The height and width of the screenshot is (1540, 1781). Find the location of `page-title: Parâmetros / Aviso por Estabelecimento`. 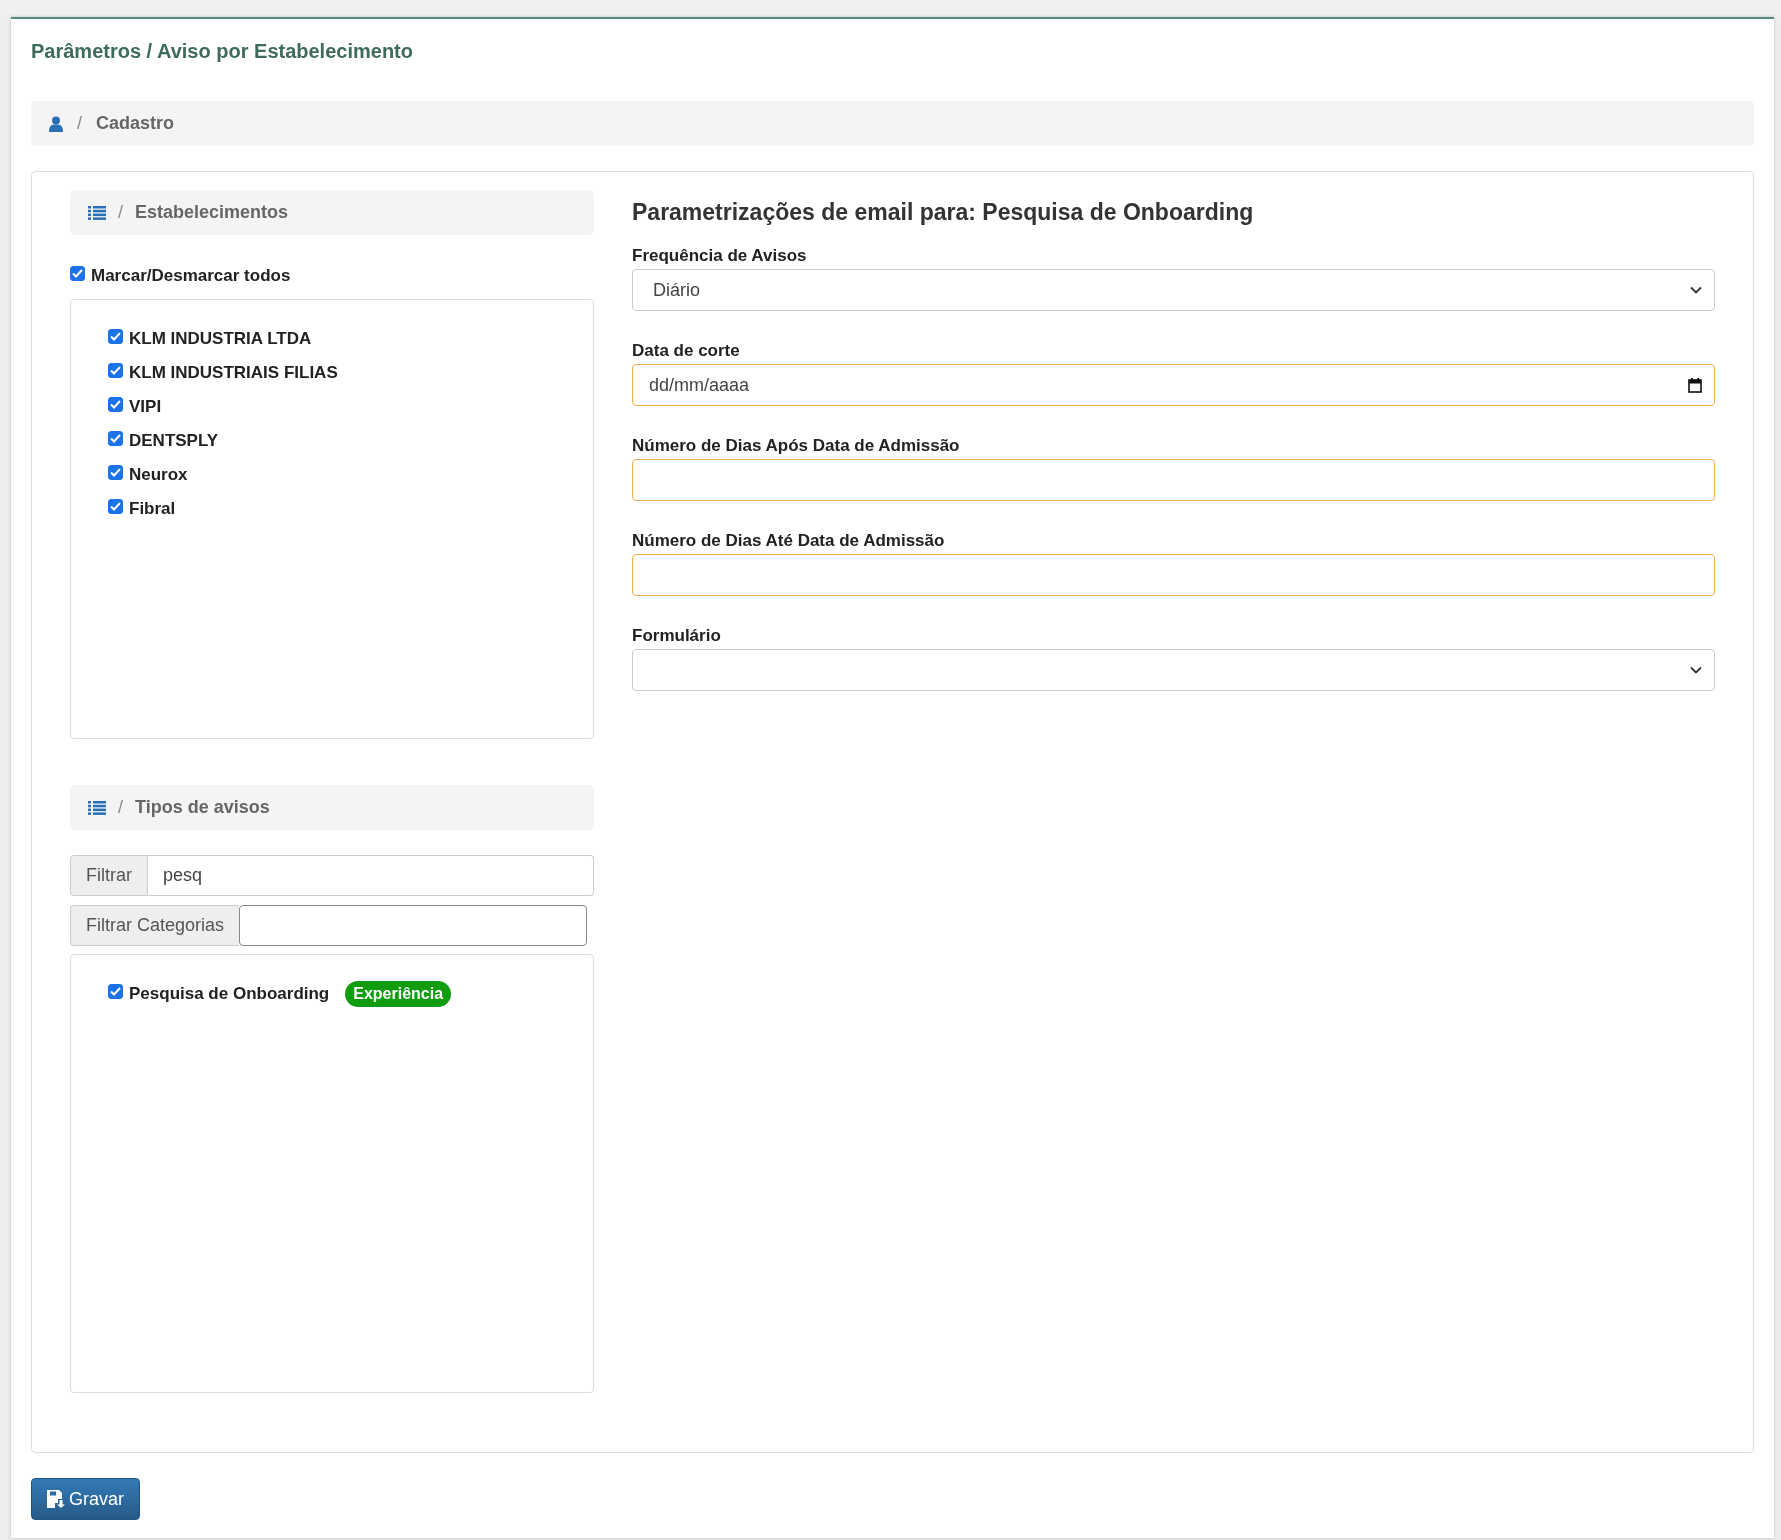

page-title: Parâmetros / Aviso por Estabelecimento is located at coordinates (222, 51).